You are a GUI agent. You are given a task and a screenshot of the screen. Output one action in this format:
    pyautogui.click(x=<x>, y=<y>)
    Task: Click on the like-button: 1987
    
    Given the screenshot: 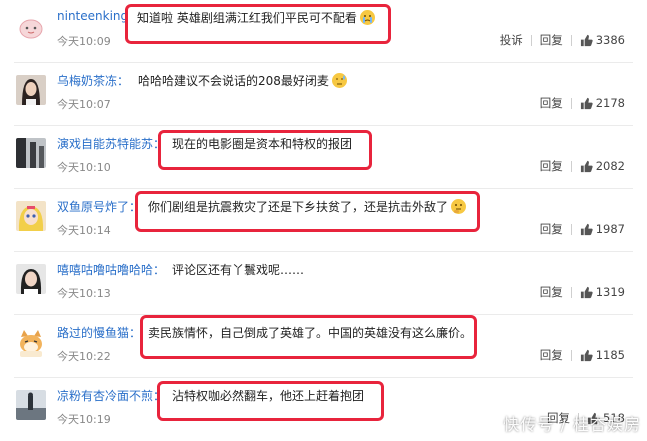 What is the action you would take?
    pyautogui.click(x=598, y=229)
    